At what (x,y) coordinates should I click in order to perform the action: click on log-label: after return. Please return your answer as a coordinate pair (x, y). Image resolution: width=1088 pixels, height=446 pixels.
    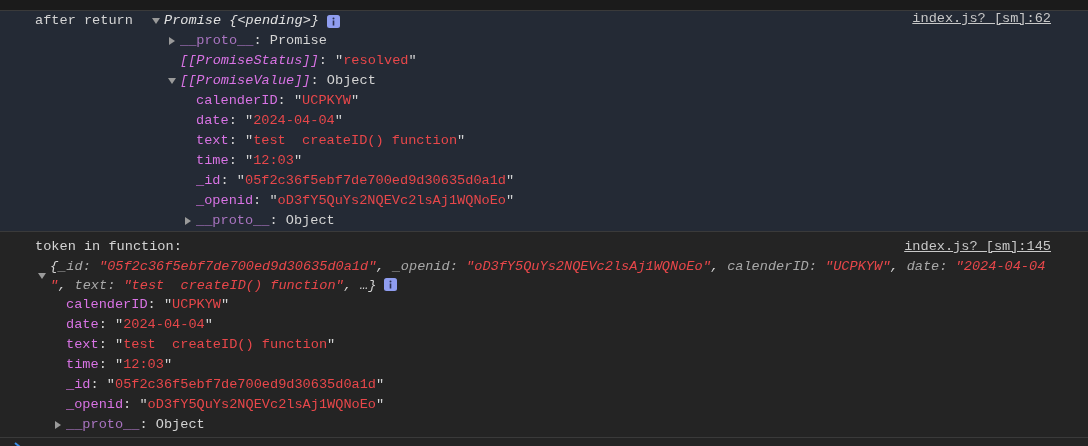
    Looking at the image, I should click on (84, 21).